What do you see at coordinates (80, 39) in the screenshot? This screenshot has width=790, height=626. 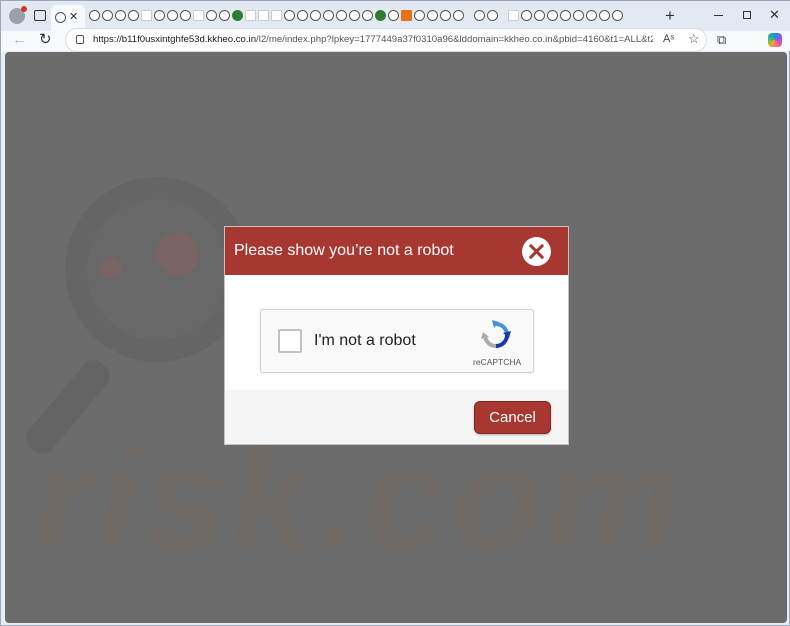 I see `lock-icon` at bounding box center [80, 39].